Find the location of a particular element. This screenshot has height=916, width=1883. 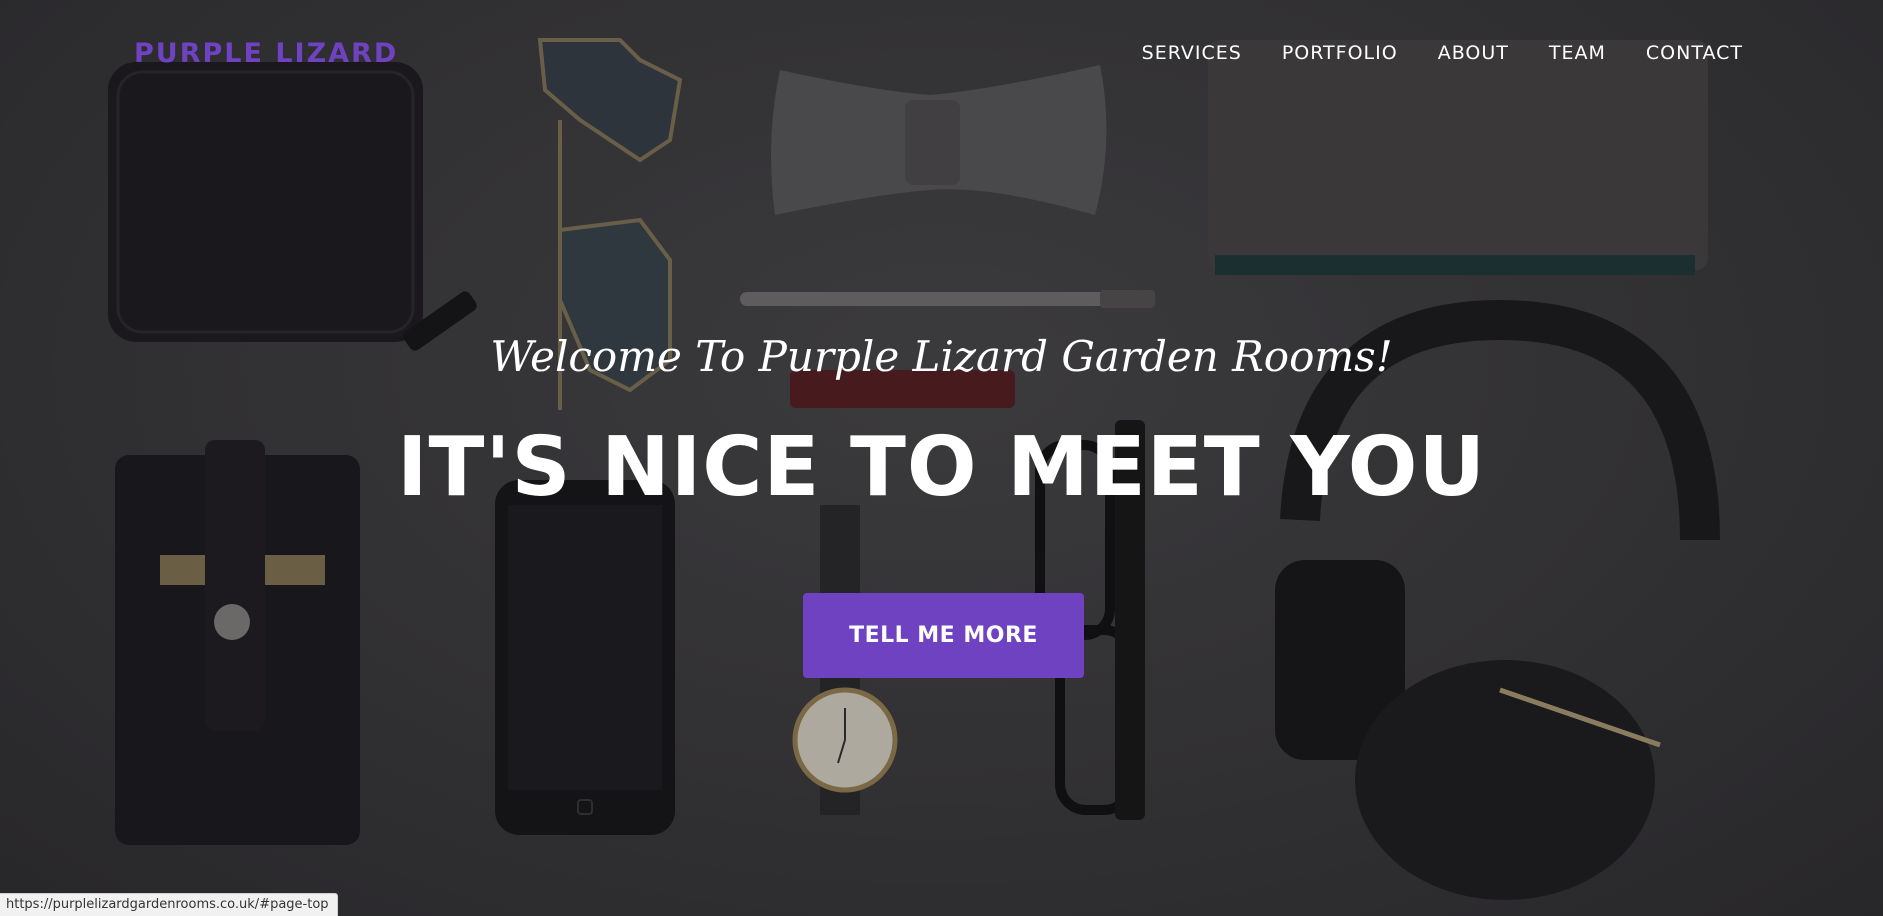

nav-link-about: ABOUT is located at coordinates (1473, 53).